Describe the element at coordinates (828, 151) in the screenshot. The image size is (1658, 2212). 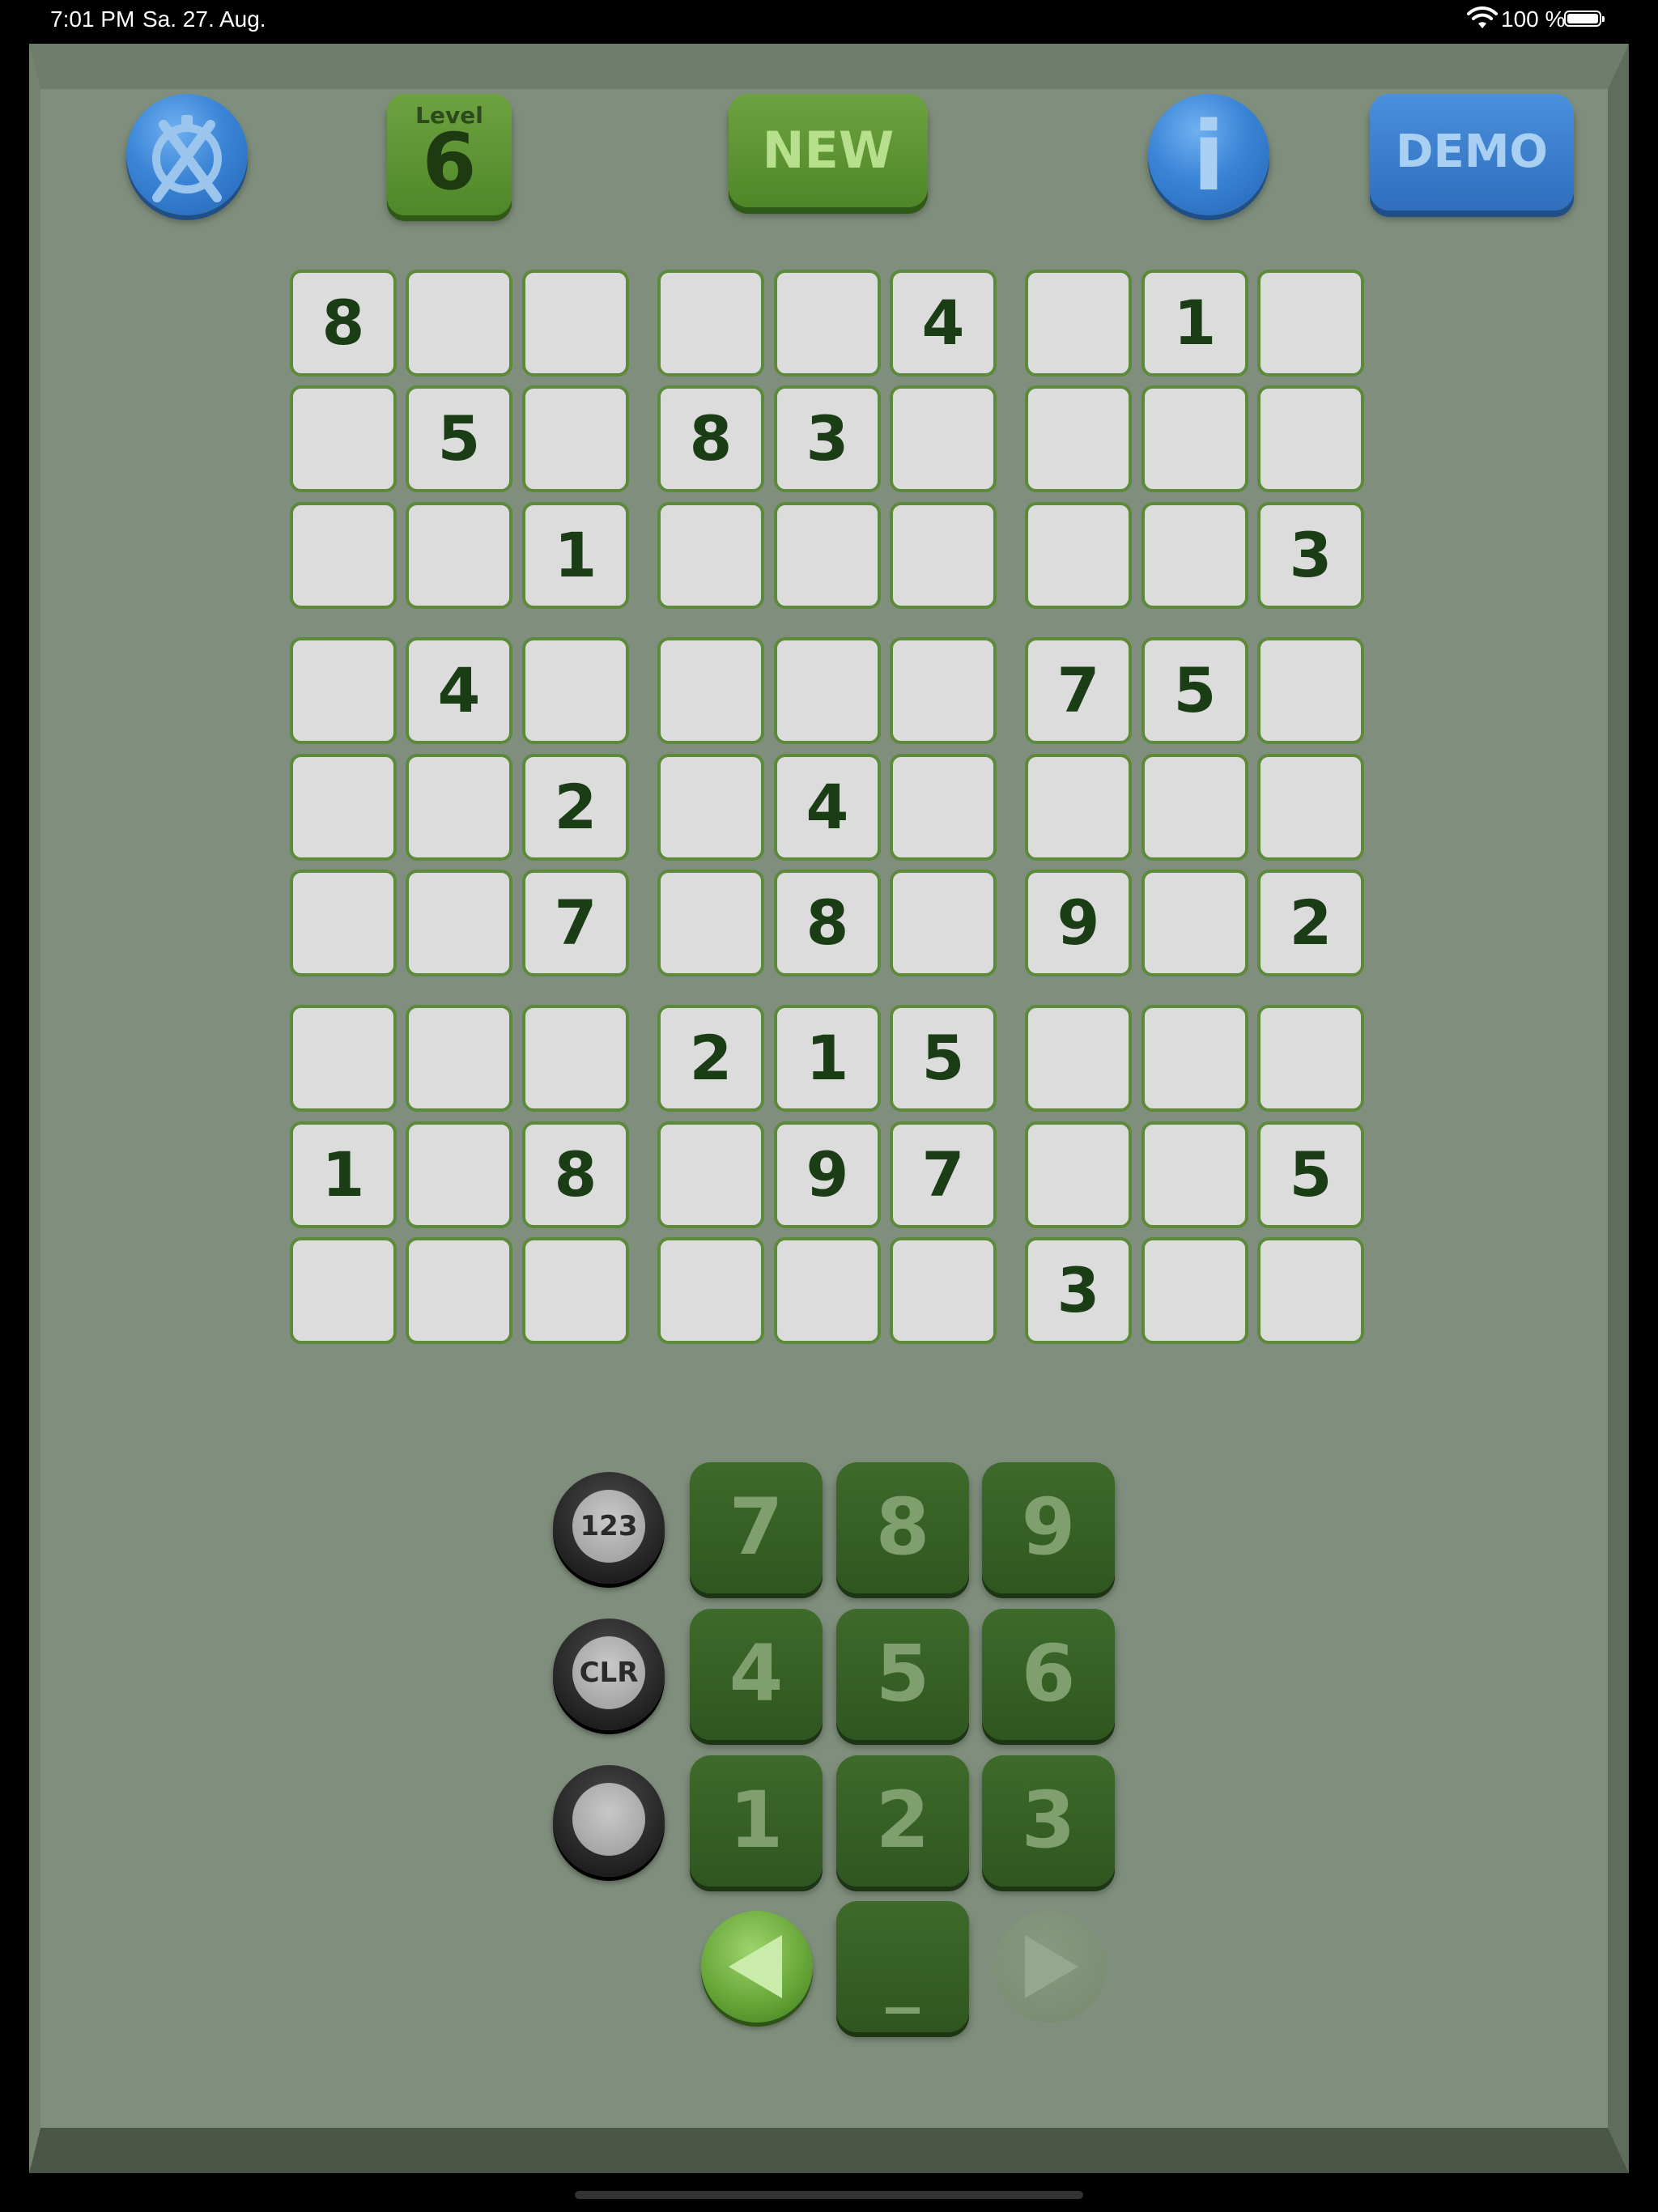
I see `new-game-button: NEW` at that location.